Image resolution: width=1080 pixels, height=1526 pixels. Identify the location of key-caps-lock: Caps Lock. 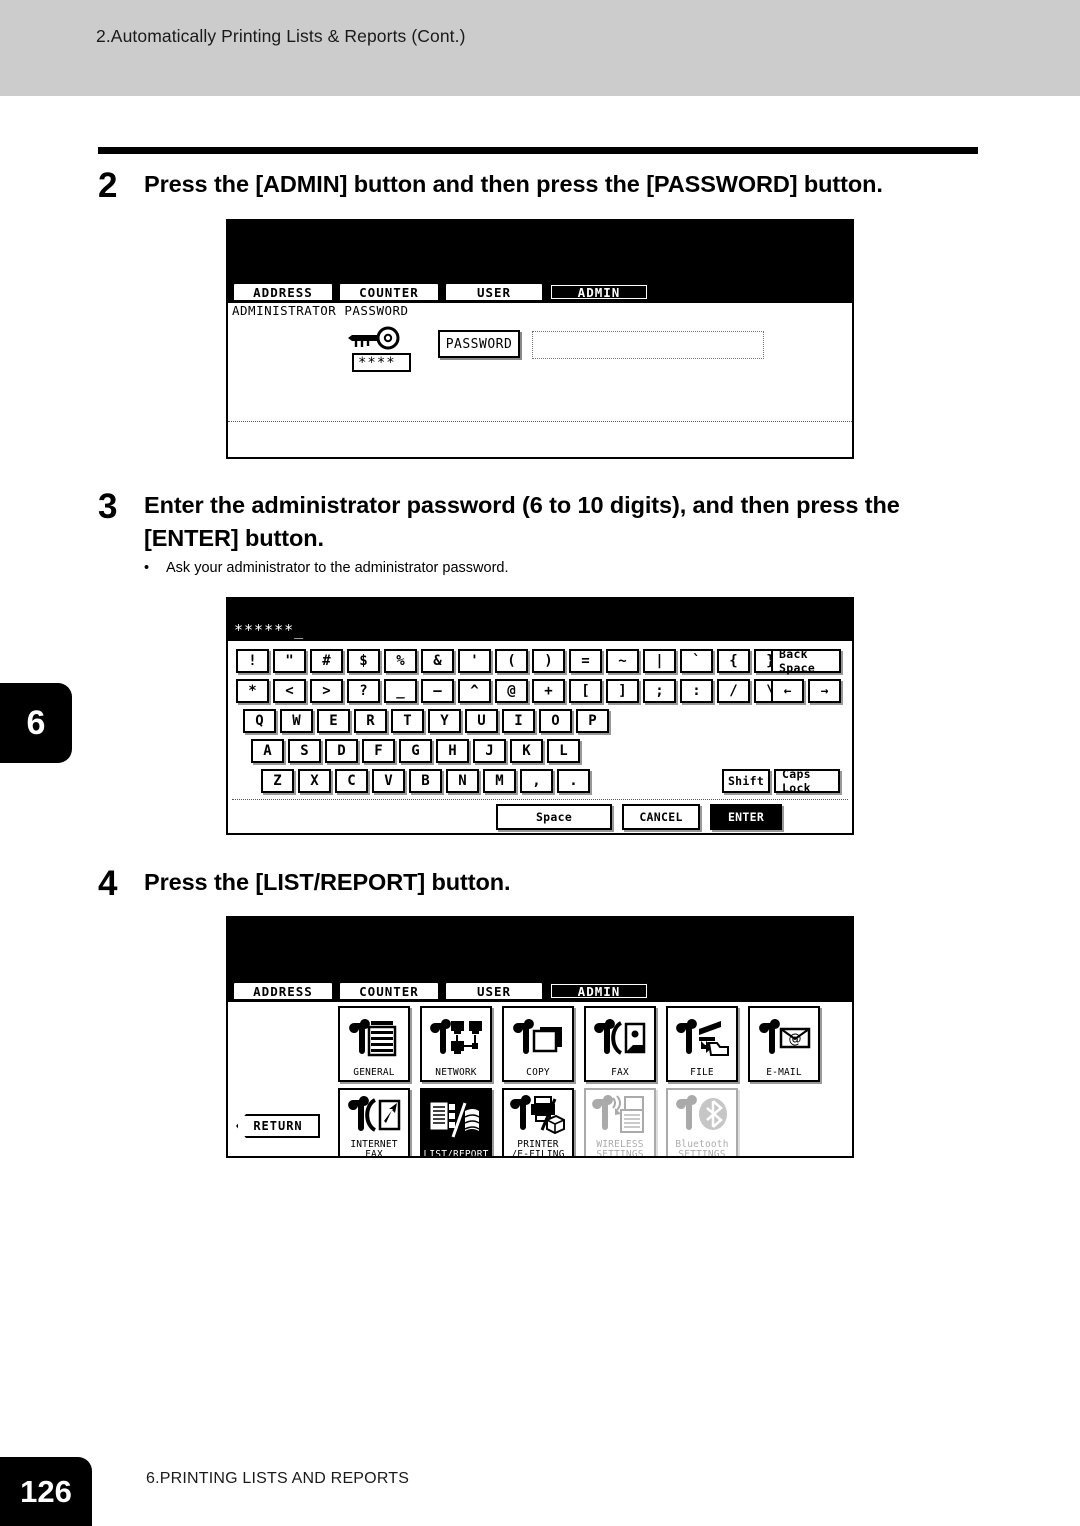
(807, 781).